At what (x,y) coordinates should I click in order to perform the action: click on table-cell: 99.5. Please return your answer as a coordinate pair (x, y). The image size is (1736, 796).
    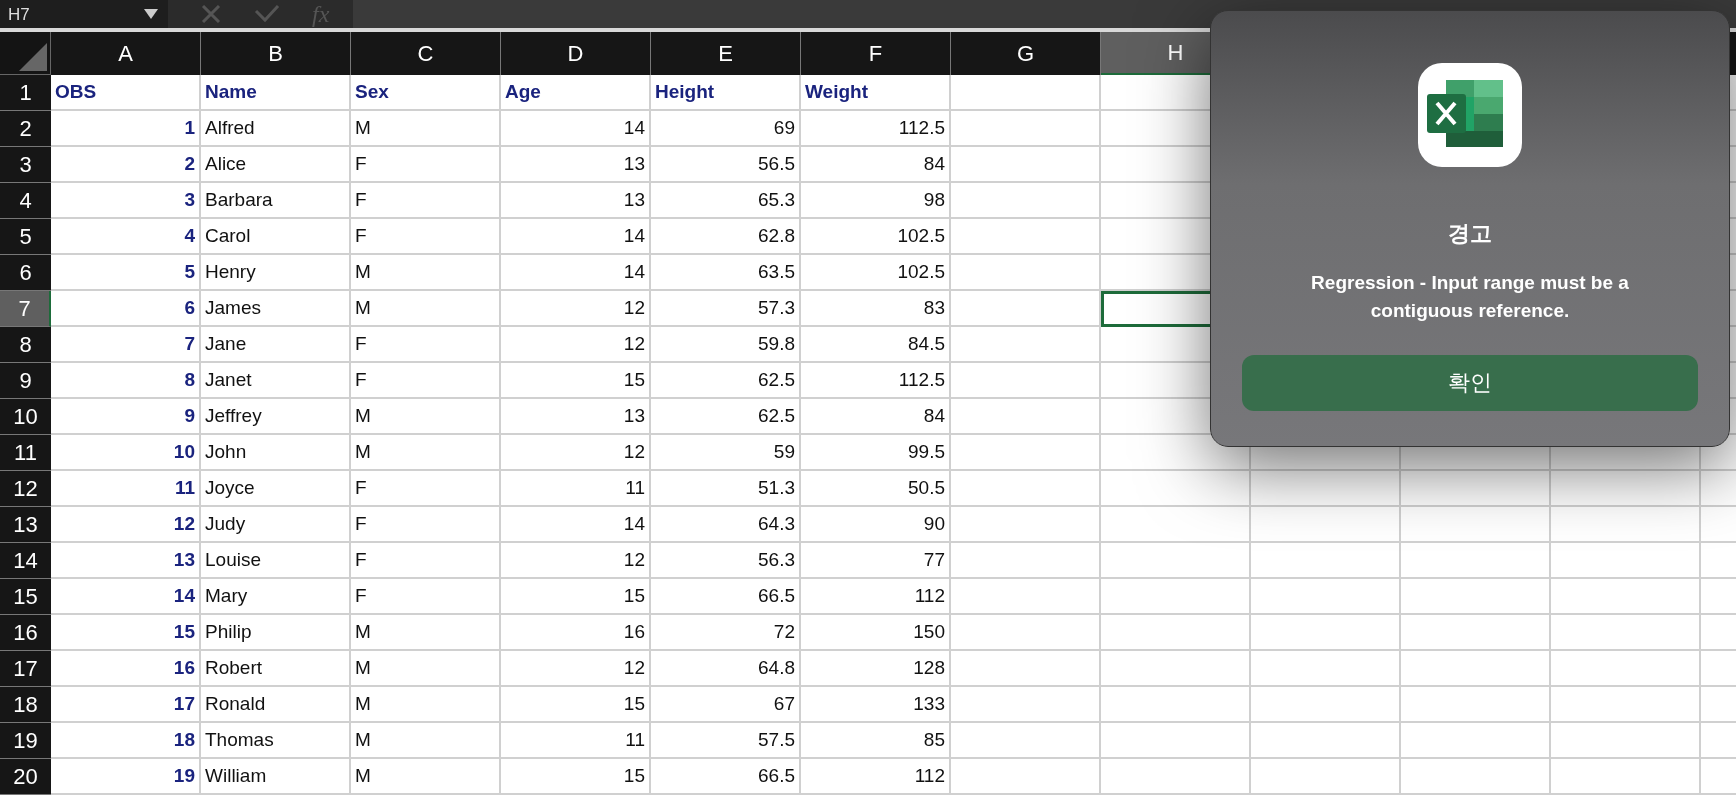
    Looking at the image, I should click on (876, 453).